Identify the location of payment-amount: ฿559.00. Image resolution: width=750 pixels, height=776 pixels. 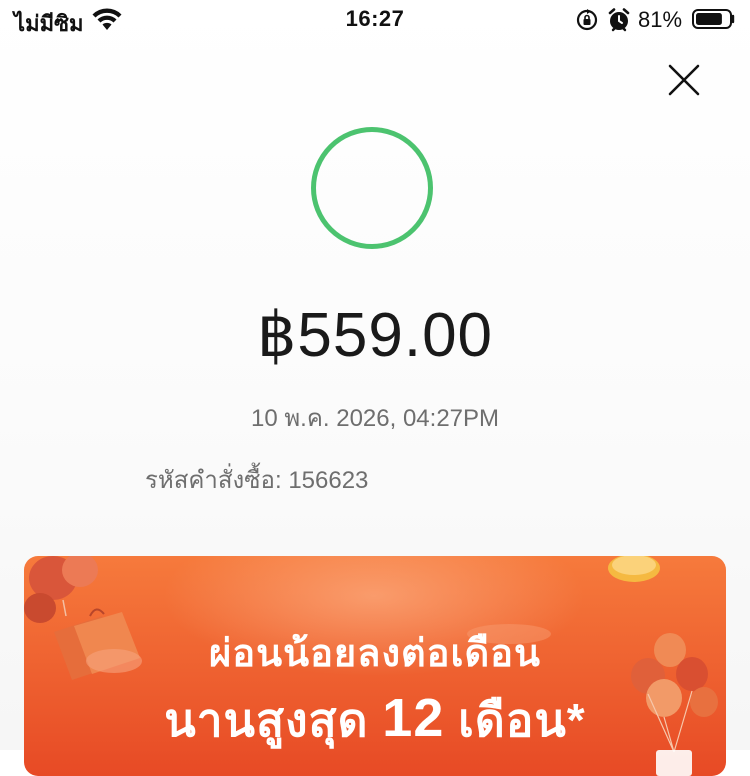
(375, 335).